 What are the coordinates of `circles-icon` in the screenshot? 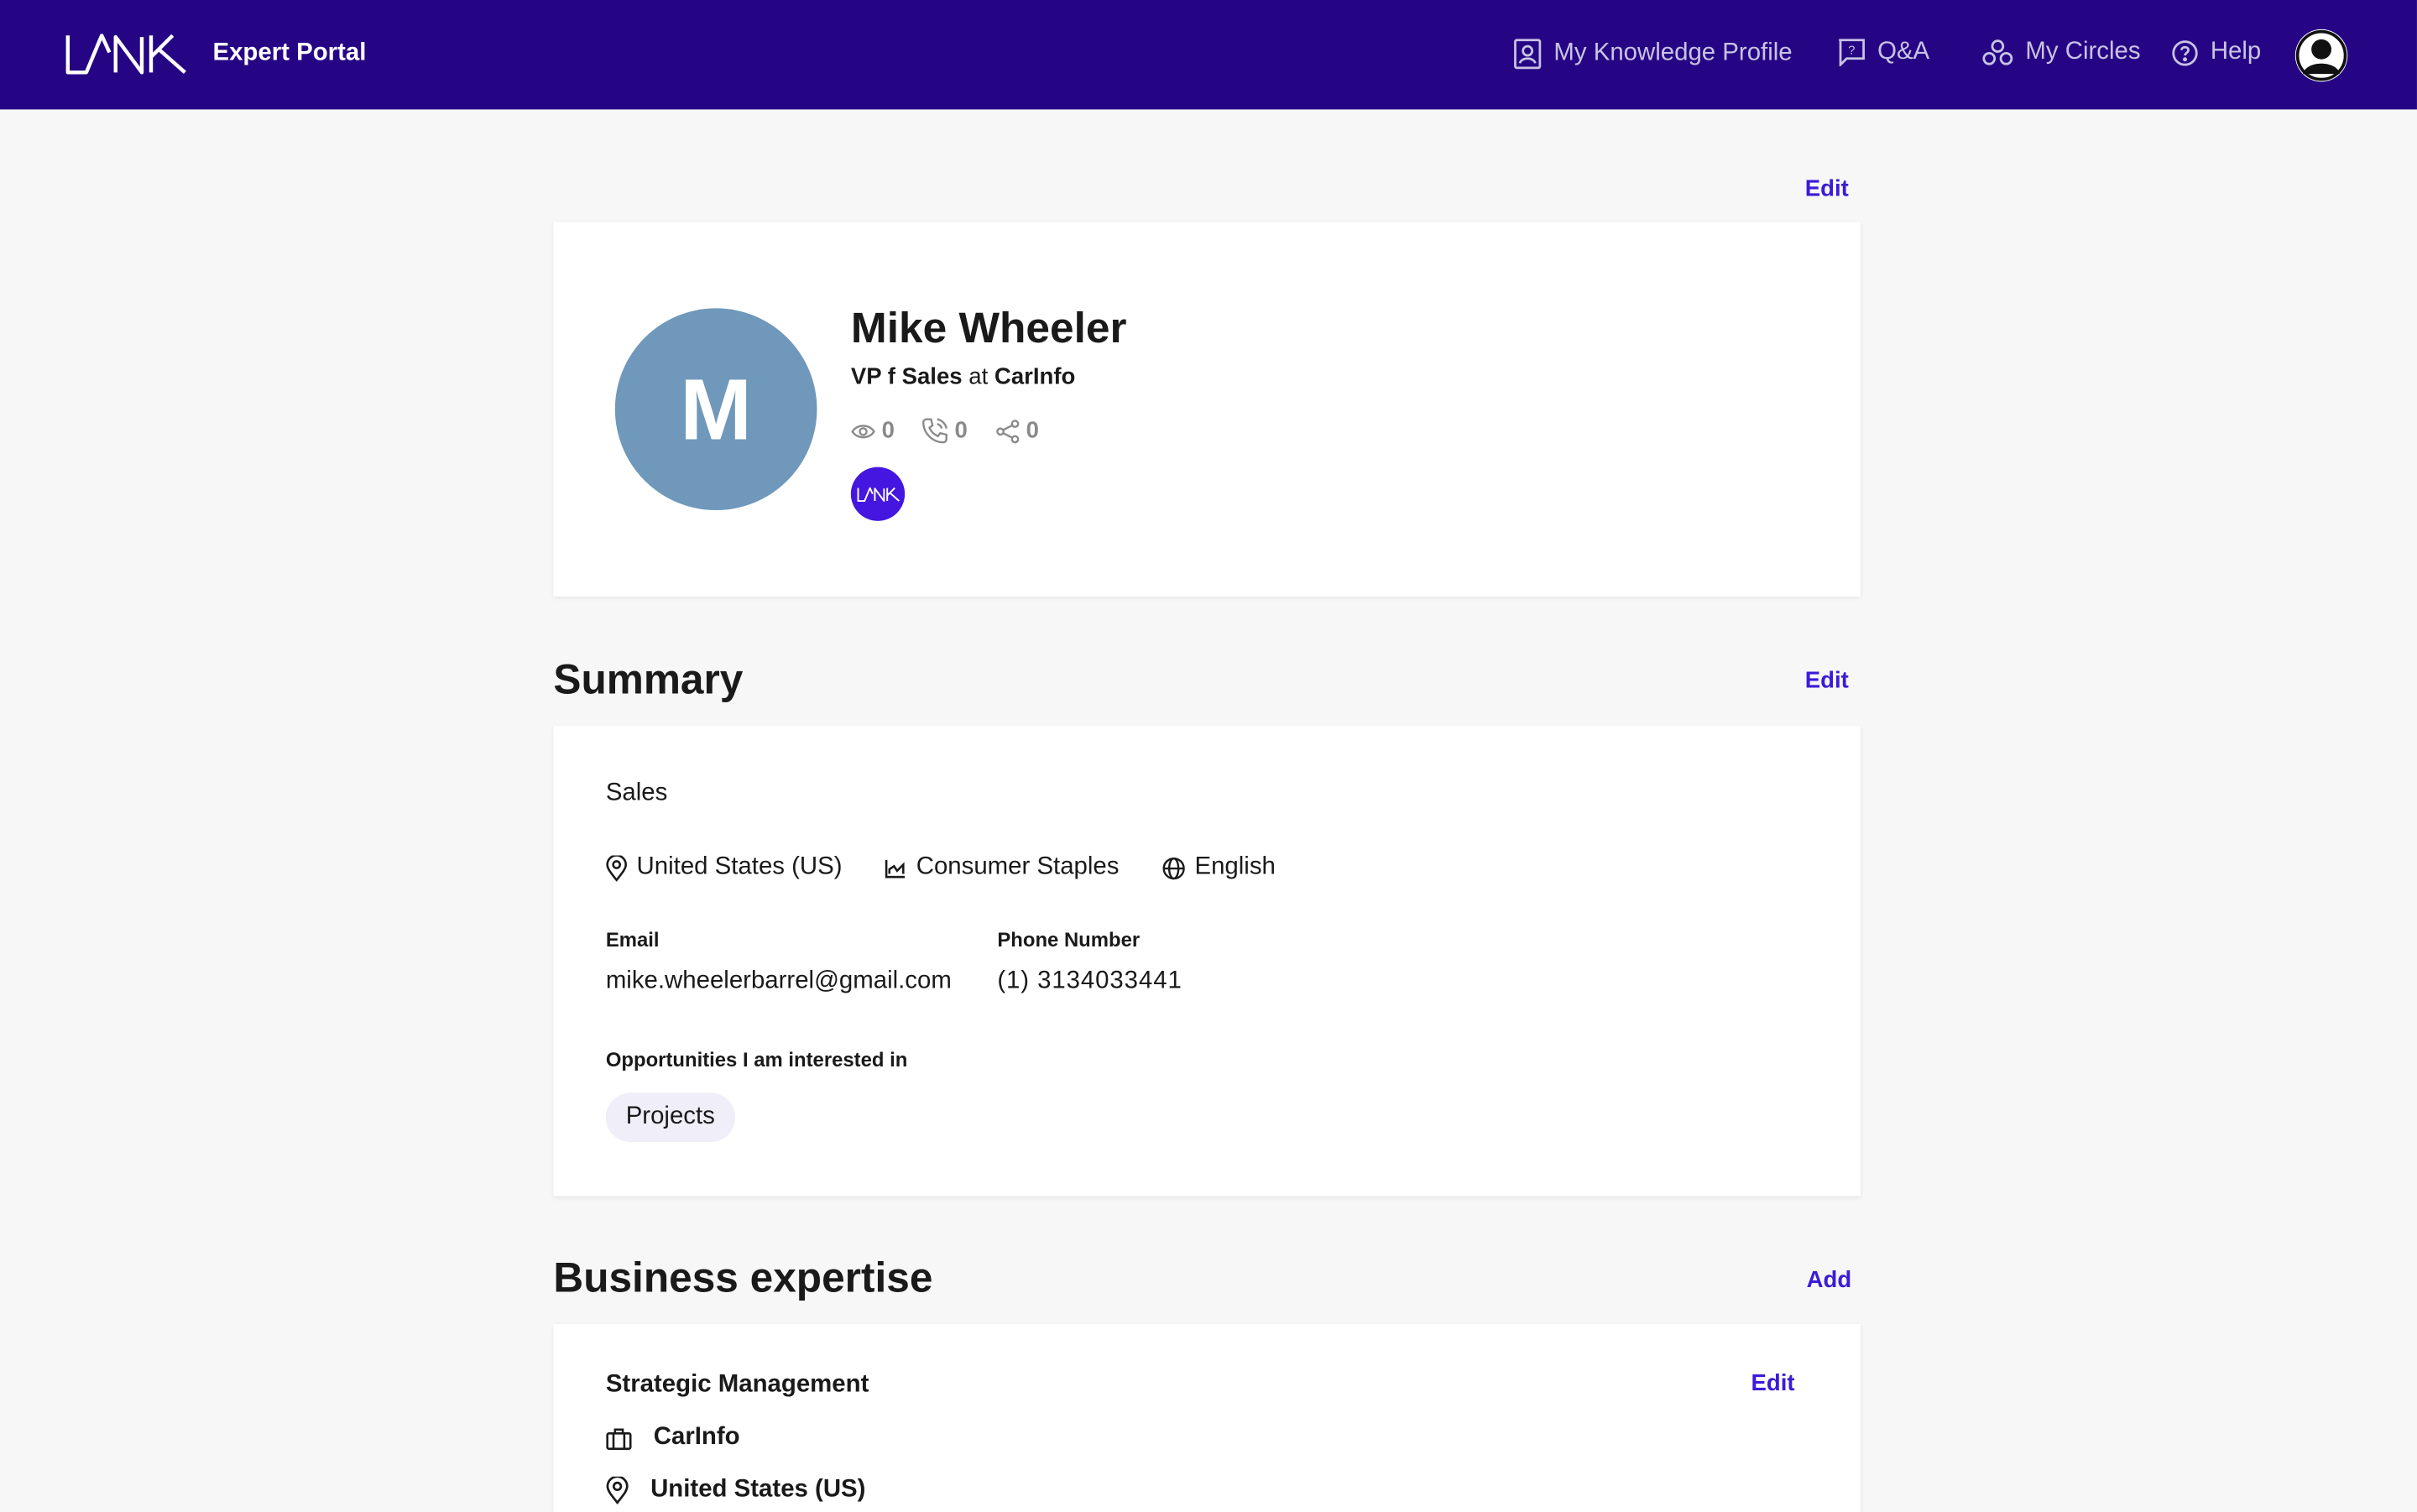 It's located at (1997, 52).